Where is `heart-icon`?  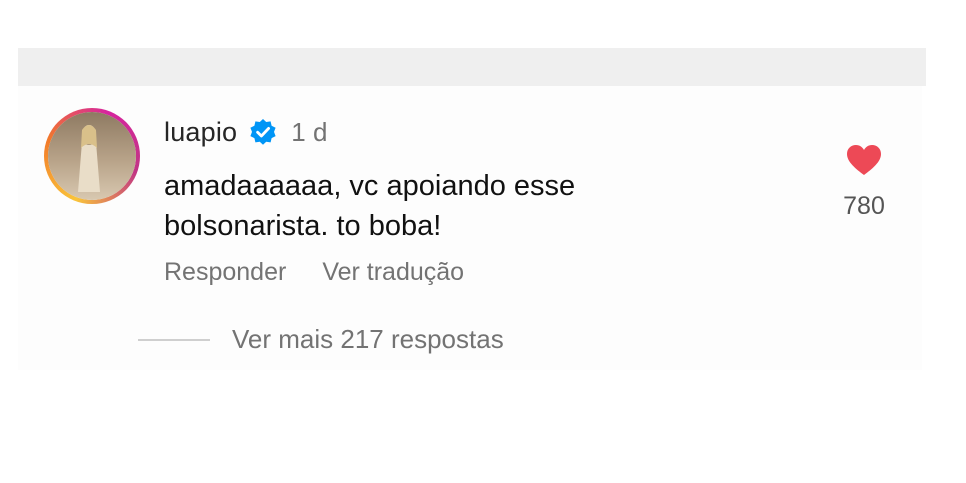
heart-icon is located at coordinates (864, 160).